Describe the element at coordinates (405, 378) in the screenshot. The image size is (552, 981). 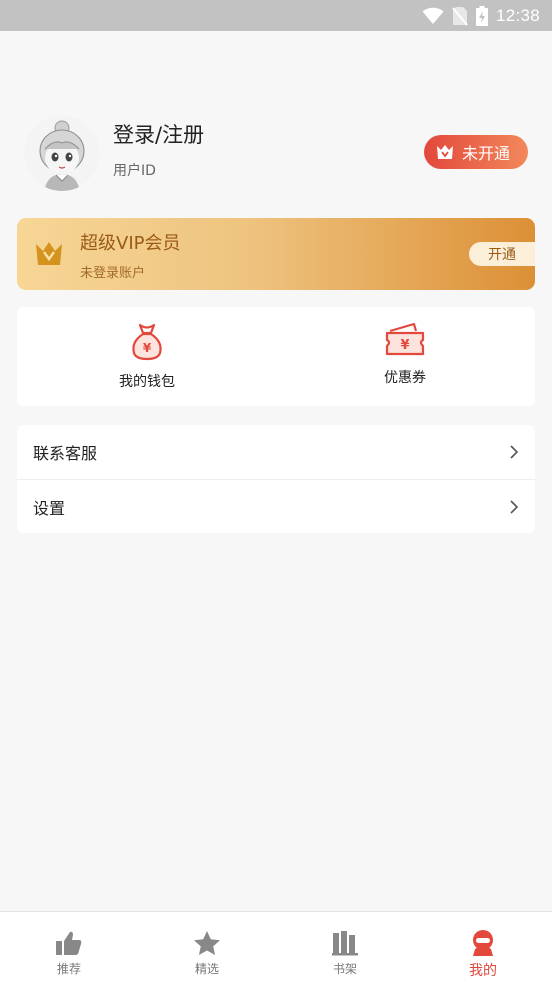
I see `coupon-label: 优惠券` at that location.